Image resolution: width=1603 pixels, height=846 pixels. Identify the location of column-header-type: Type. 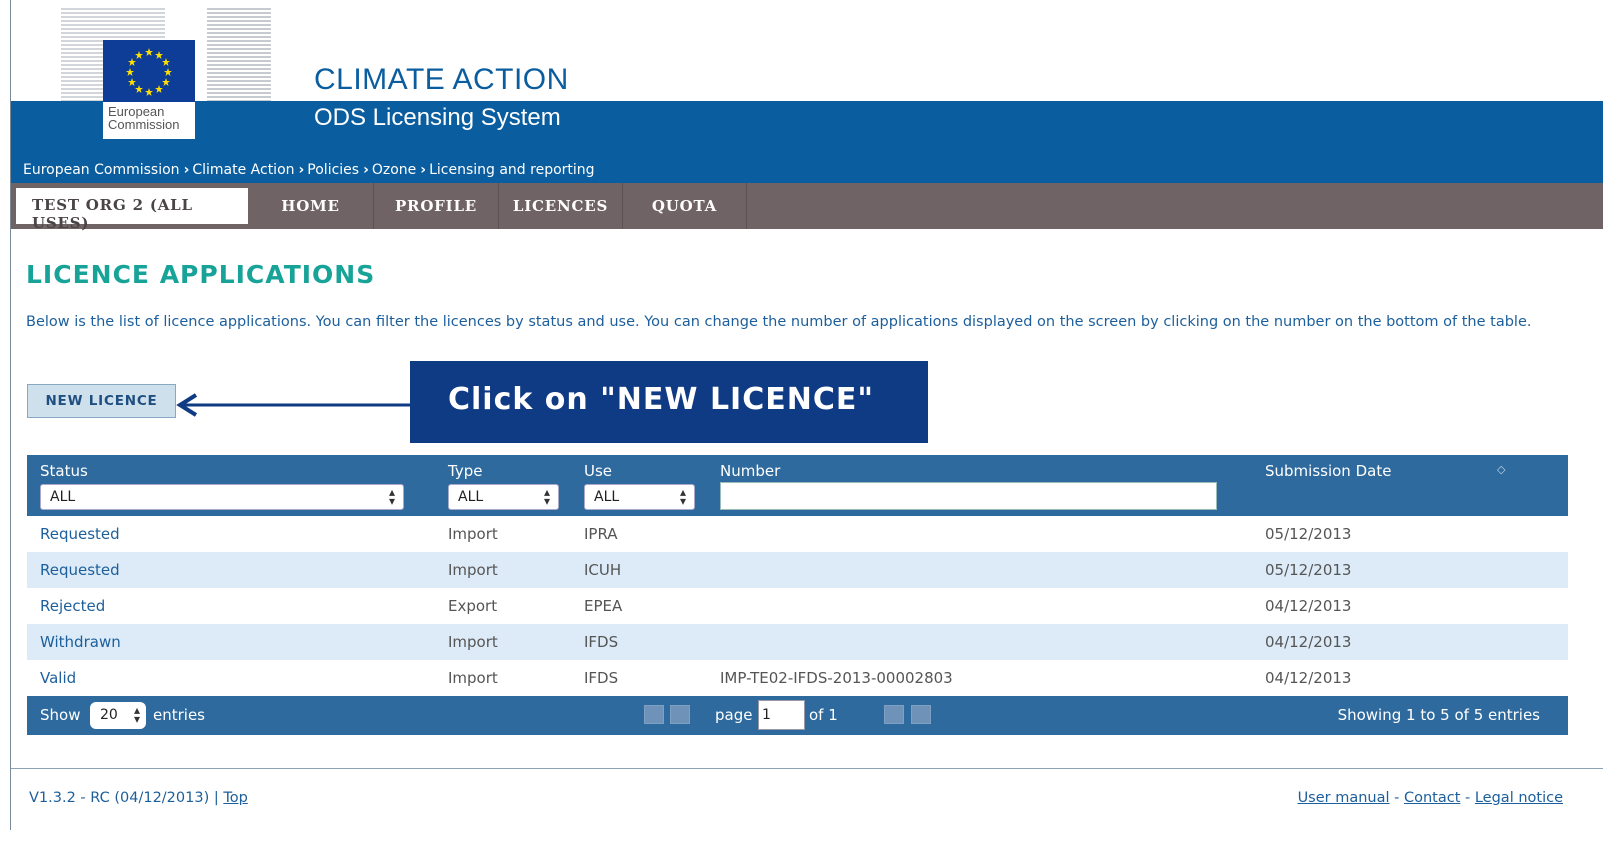
(465, 471).